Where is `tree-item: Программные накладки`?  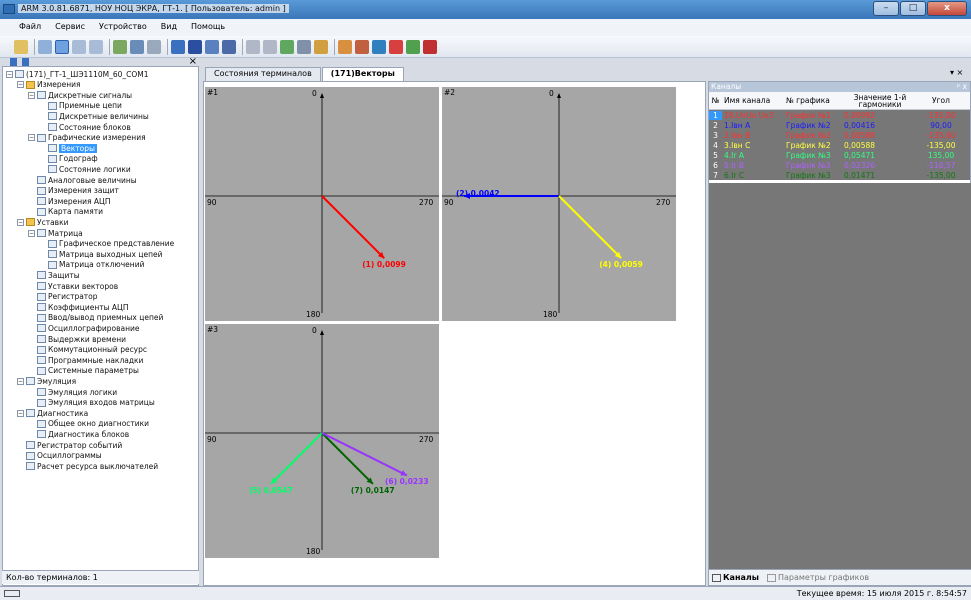 tree-item: Программные накладки is located at coordinates (85, 360).